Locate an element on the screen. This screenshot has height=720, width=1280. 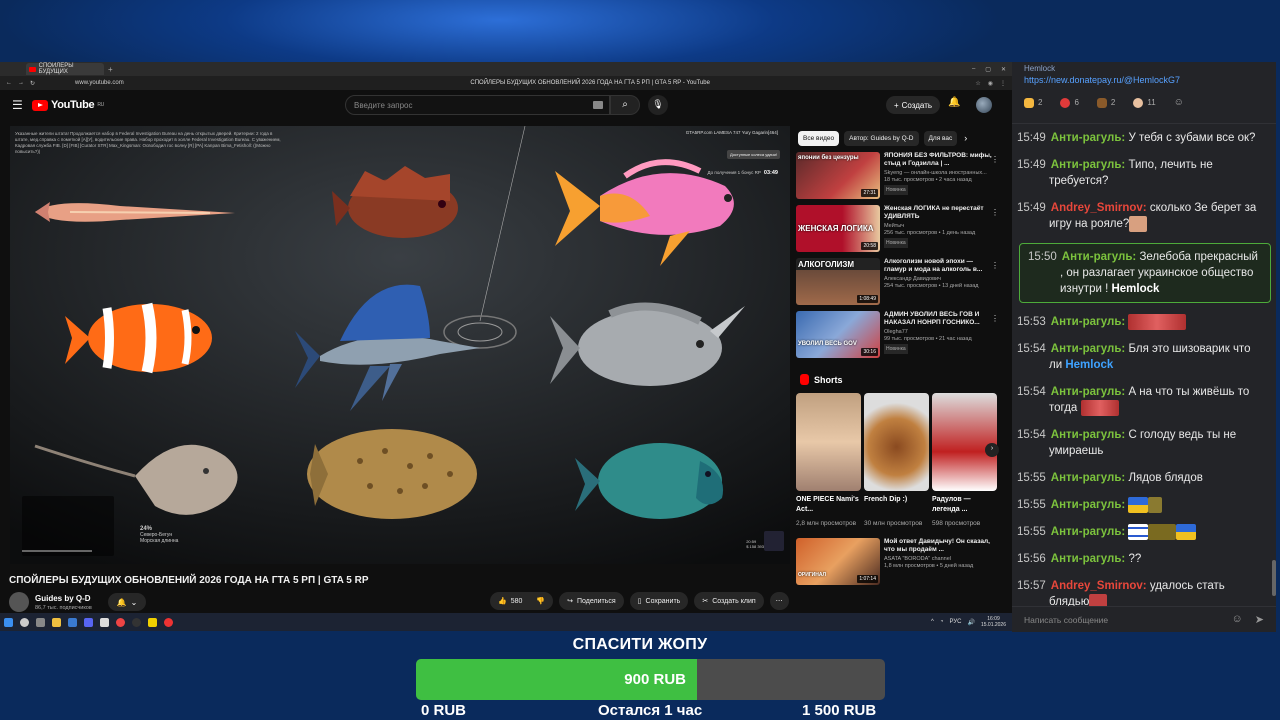
youtube-logo: YouTube RU is located at coordinates (68, 105).